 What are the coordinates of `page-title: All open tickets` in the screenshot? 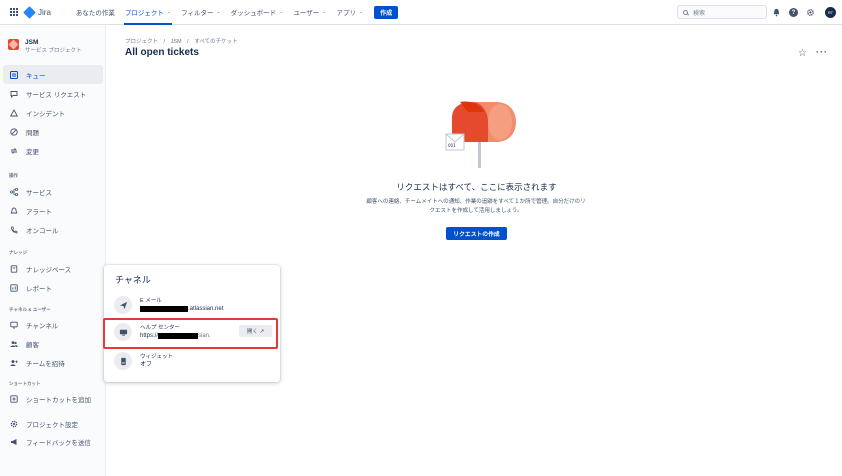 It's located at (162, 52).